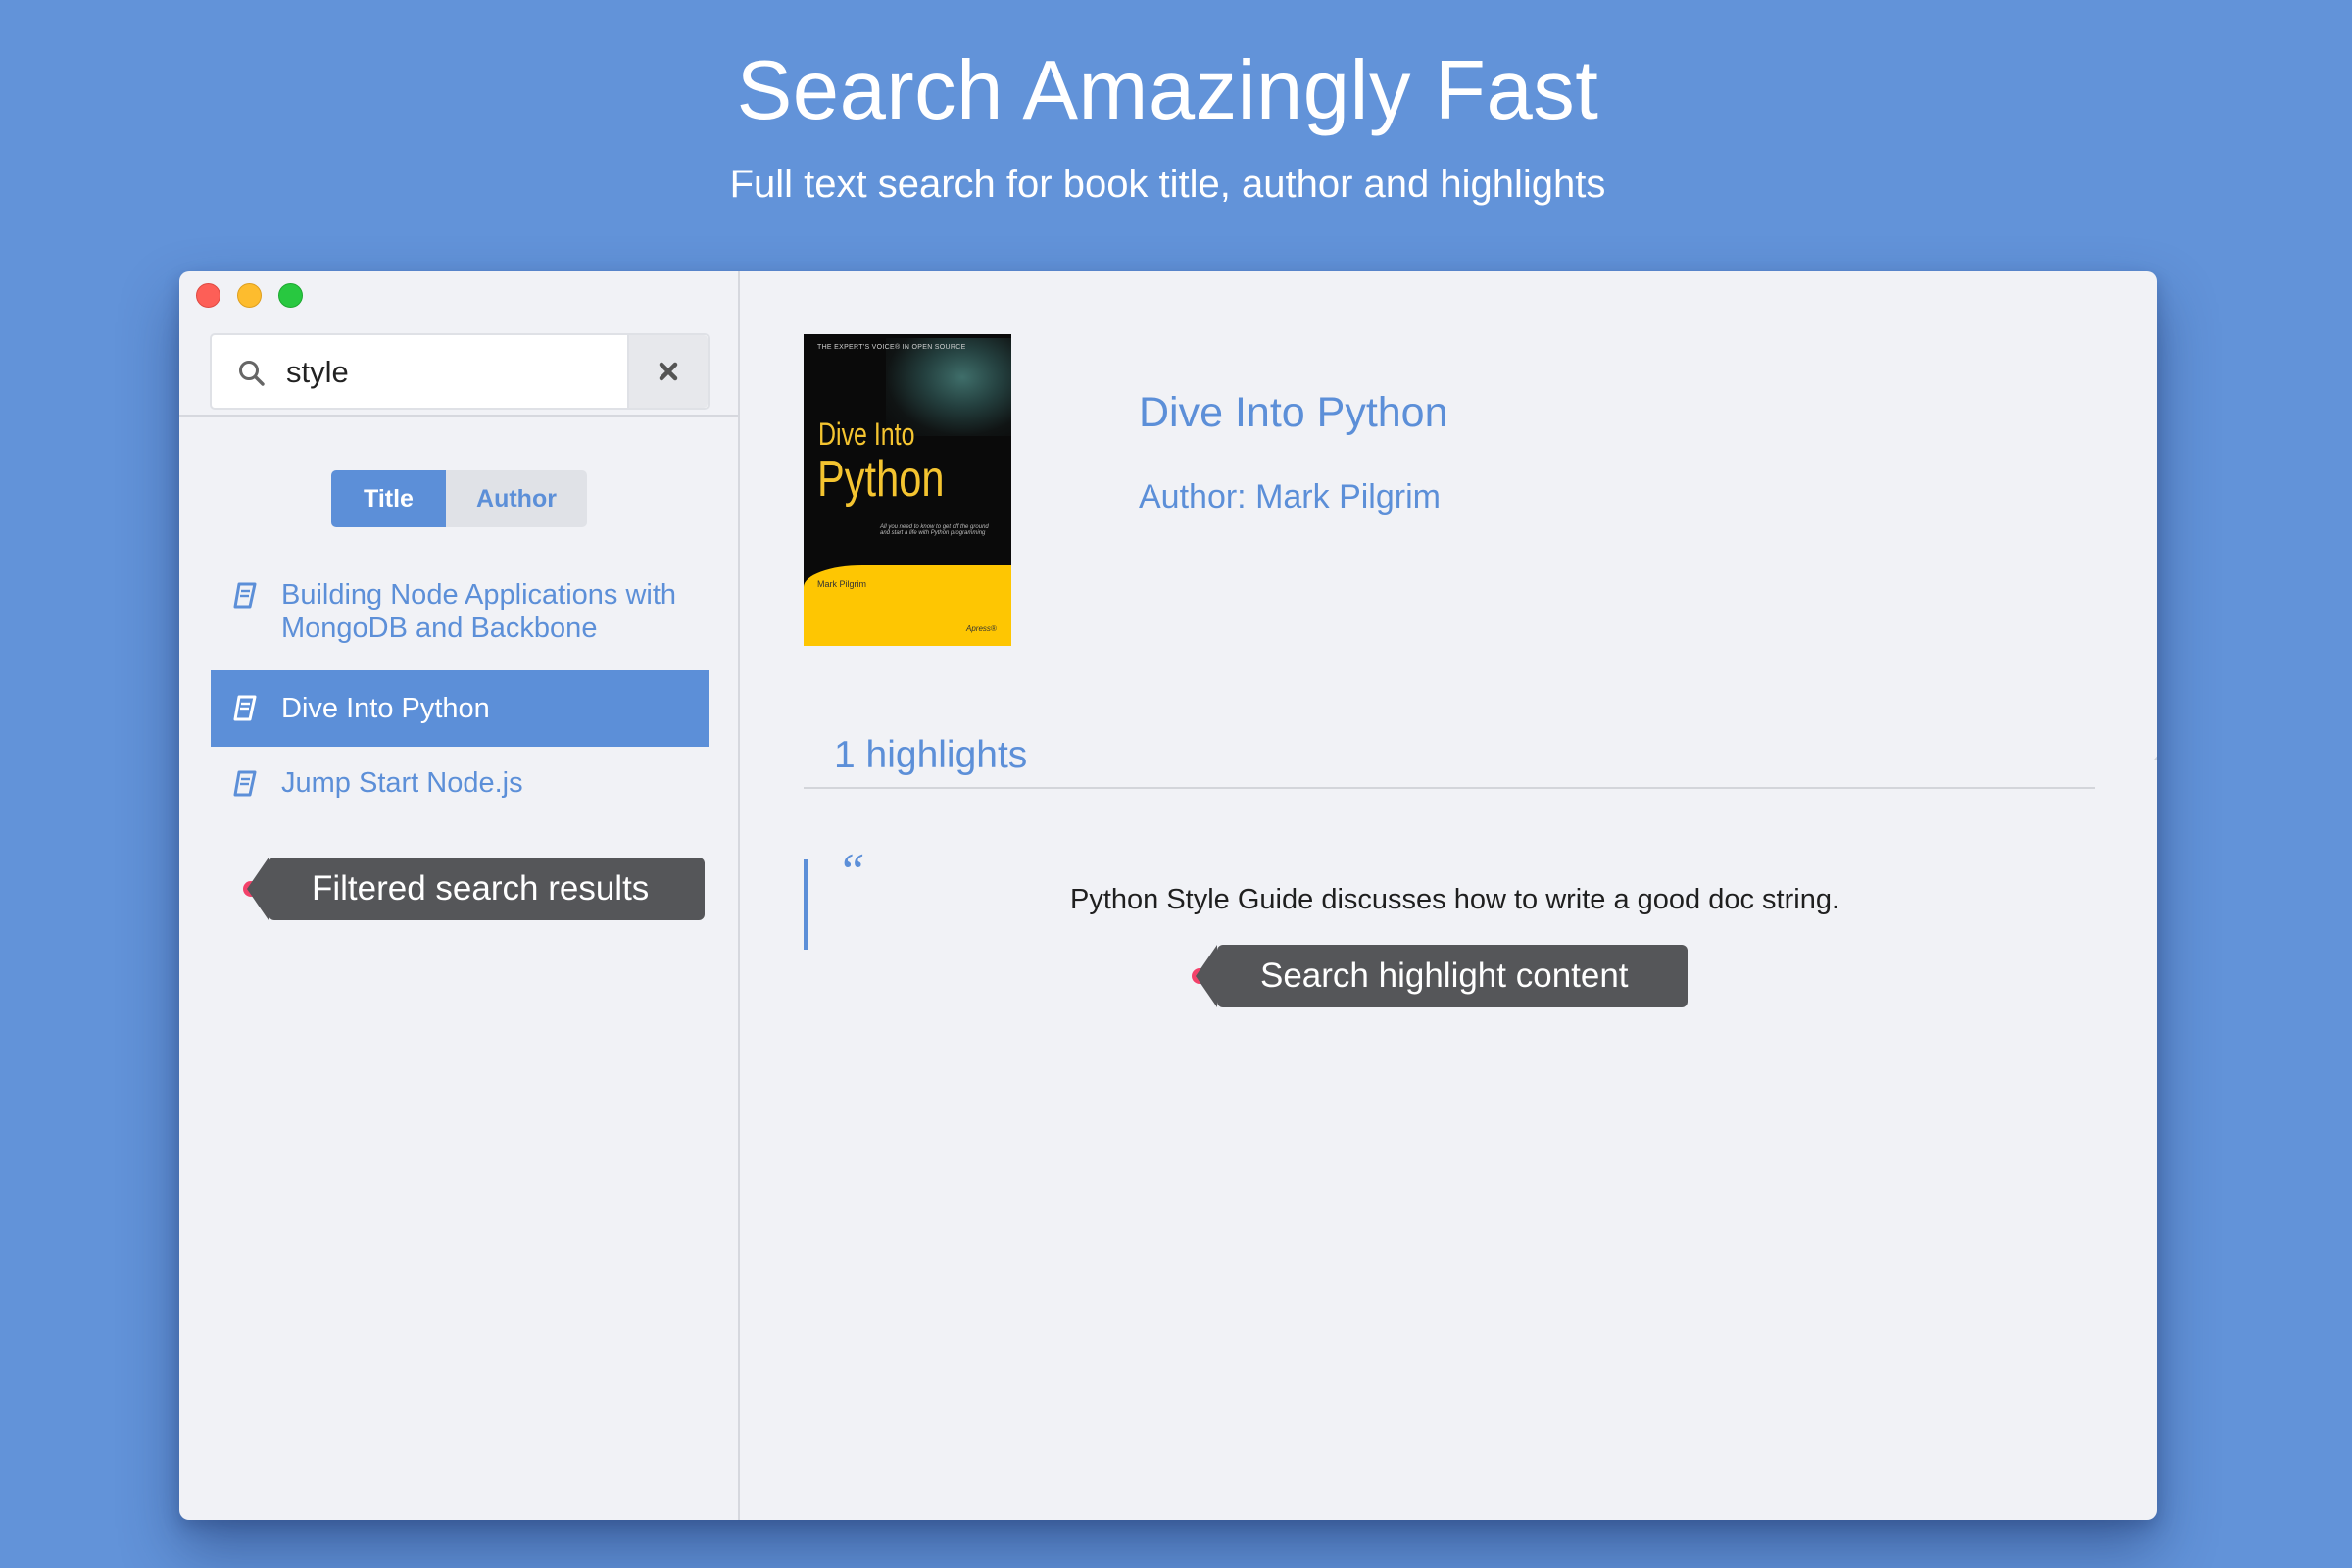 The height and width of the screenshot is (1568, 2352). What do you see at coordinates (2154, 757) in the screenshot?
I see `pin-icon` at bounding box center [2154, 757].